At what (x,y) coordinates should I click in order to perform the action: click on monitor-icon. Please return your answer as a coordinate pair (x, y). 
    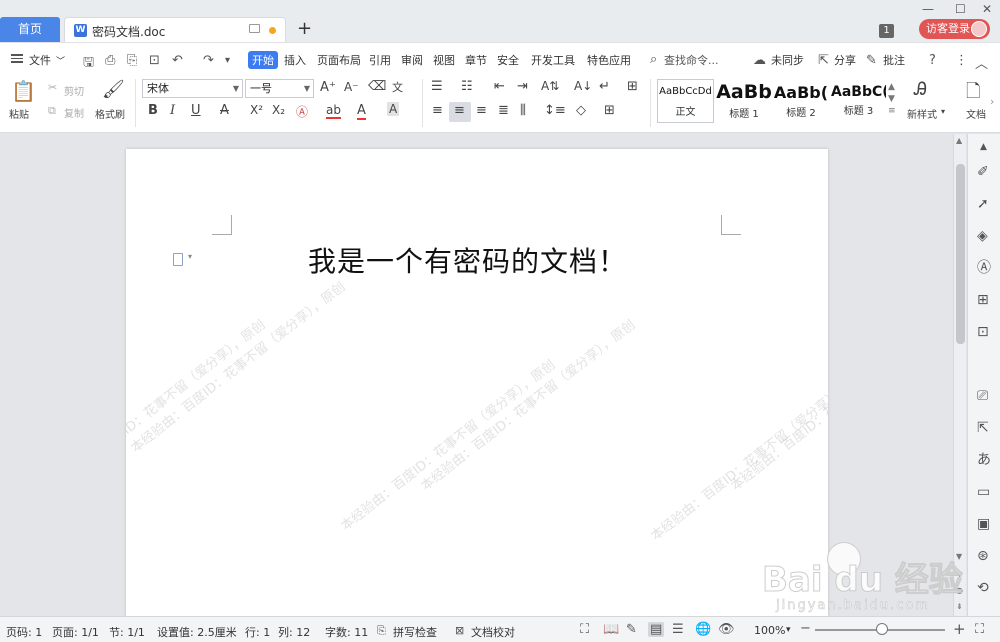
    Looking at the image, I should click on (254, 28).